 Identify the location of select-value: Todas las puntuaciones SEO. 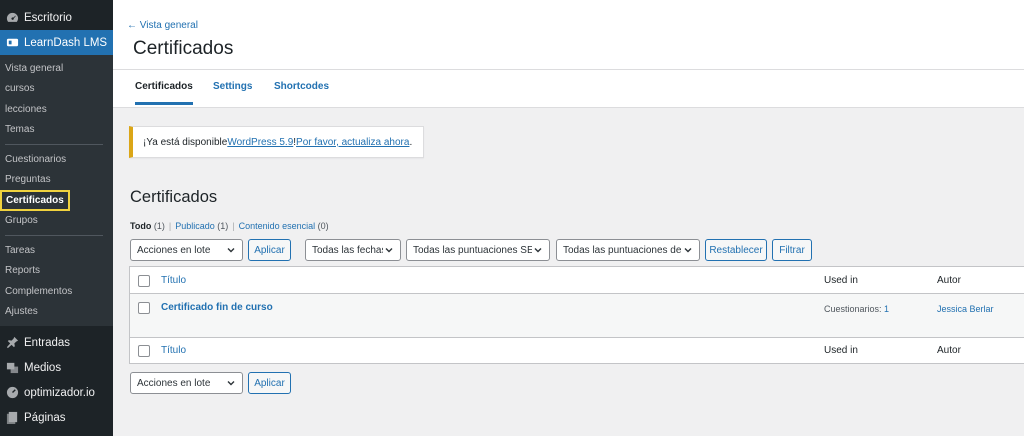
(477, 250).